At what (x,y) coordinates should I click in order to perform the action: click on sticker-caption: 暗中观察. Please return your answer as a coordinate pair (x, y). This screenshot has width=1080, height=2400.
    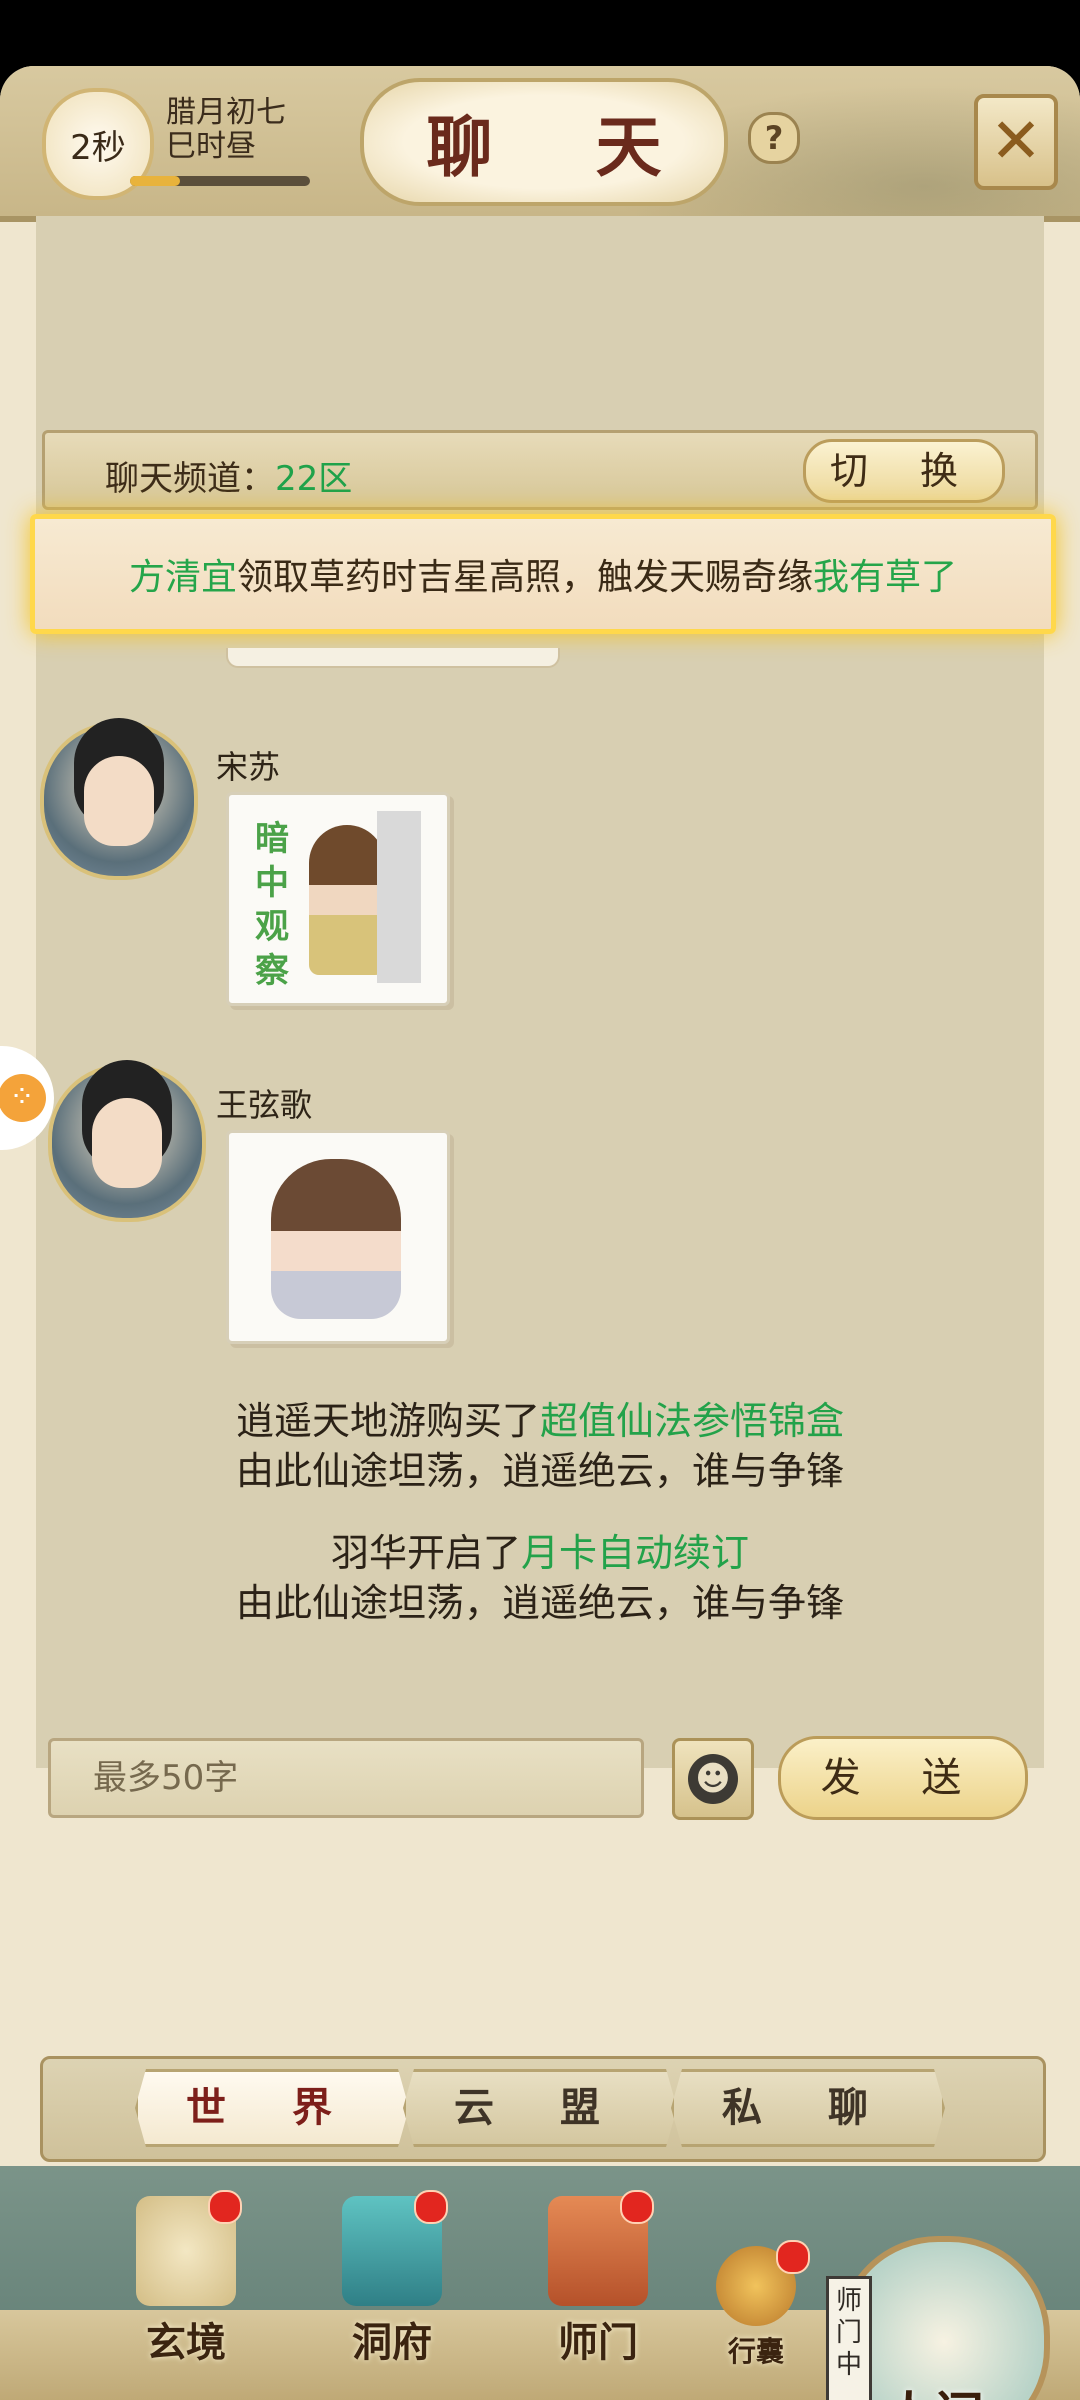
    Looking at the image, I should click on (272, 905).